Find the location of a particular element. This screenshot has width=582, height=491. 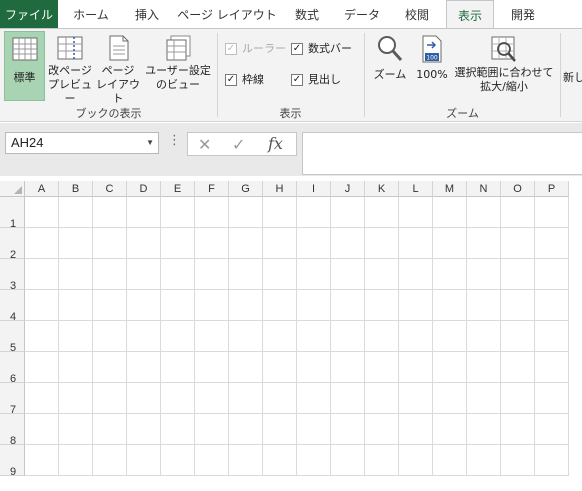

row-header: 6 is located at coordinates (12, 368).